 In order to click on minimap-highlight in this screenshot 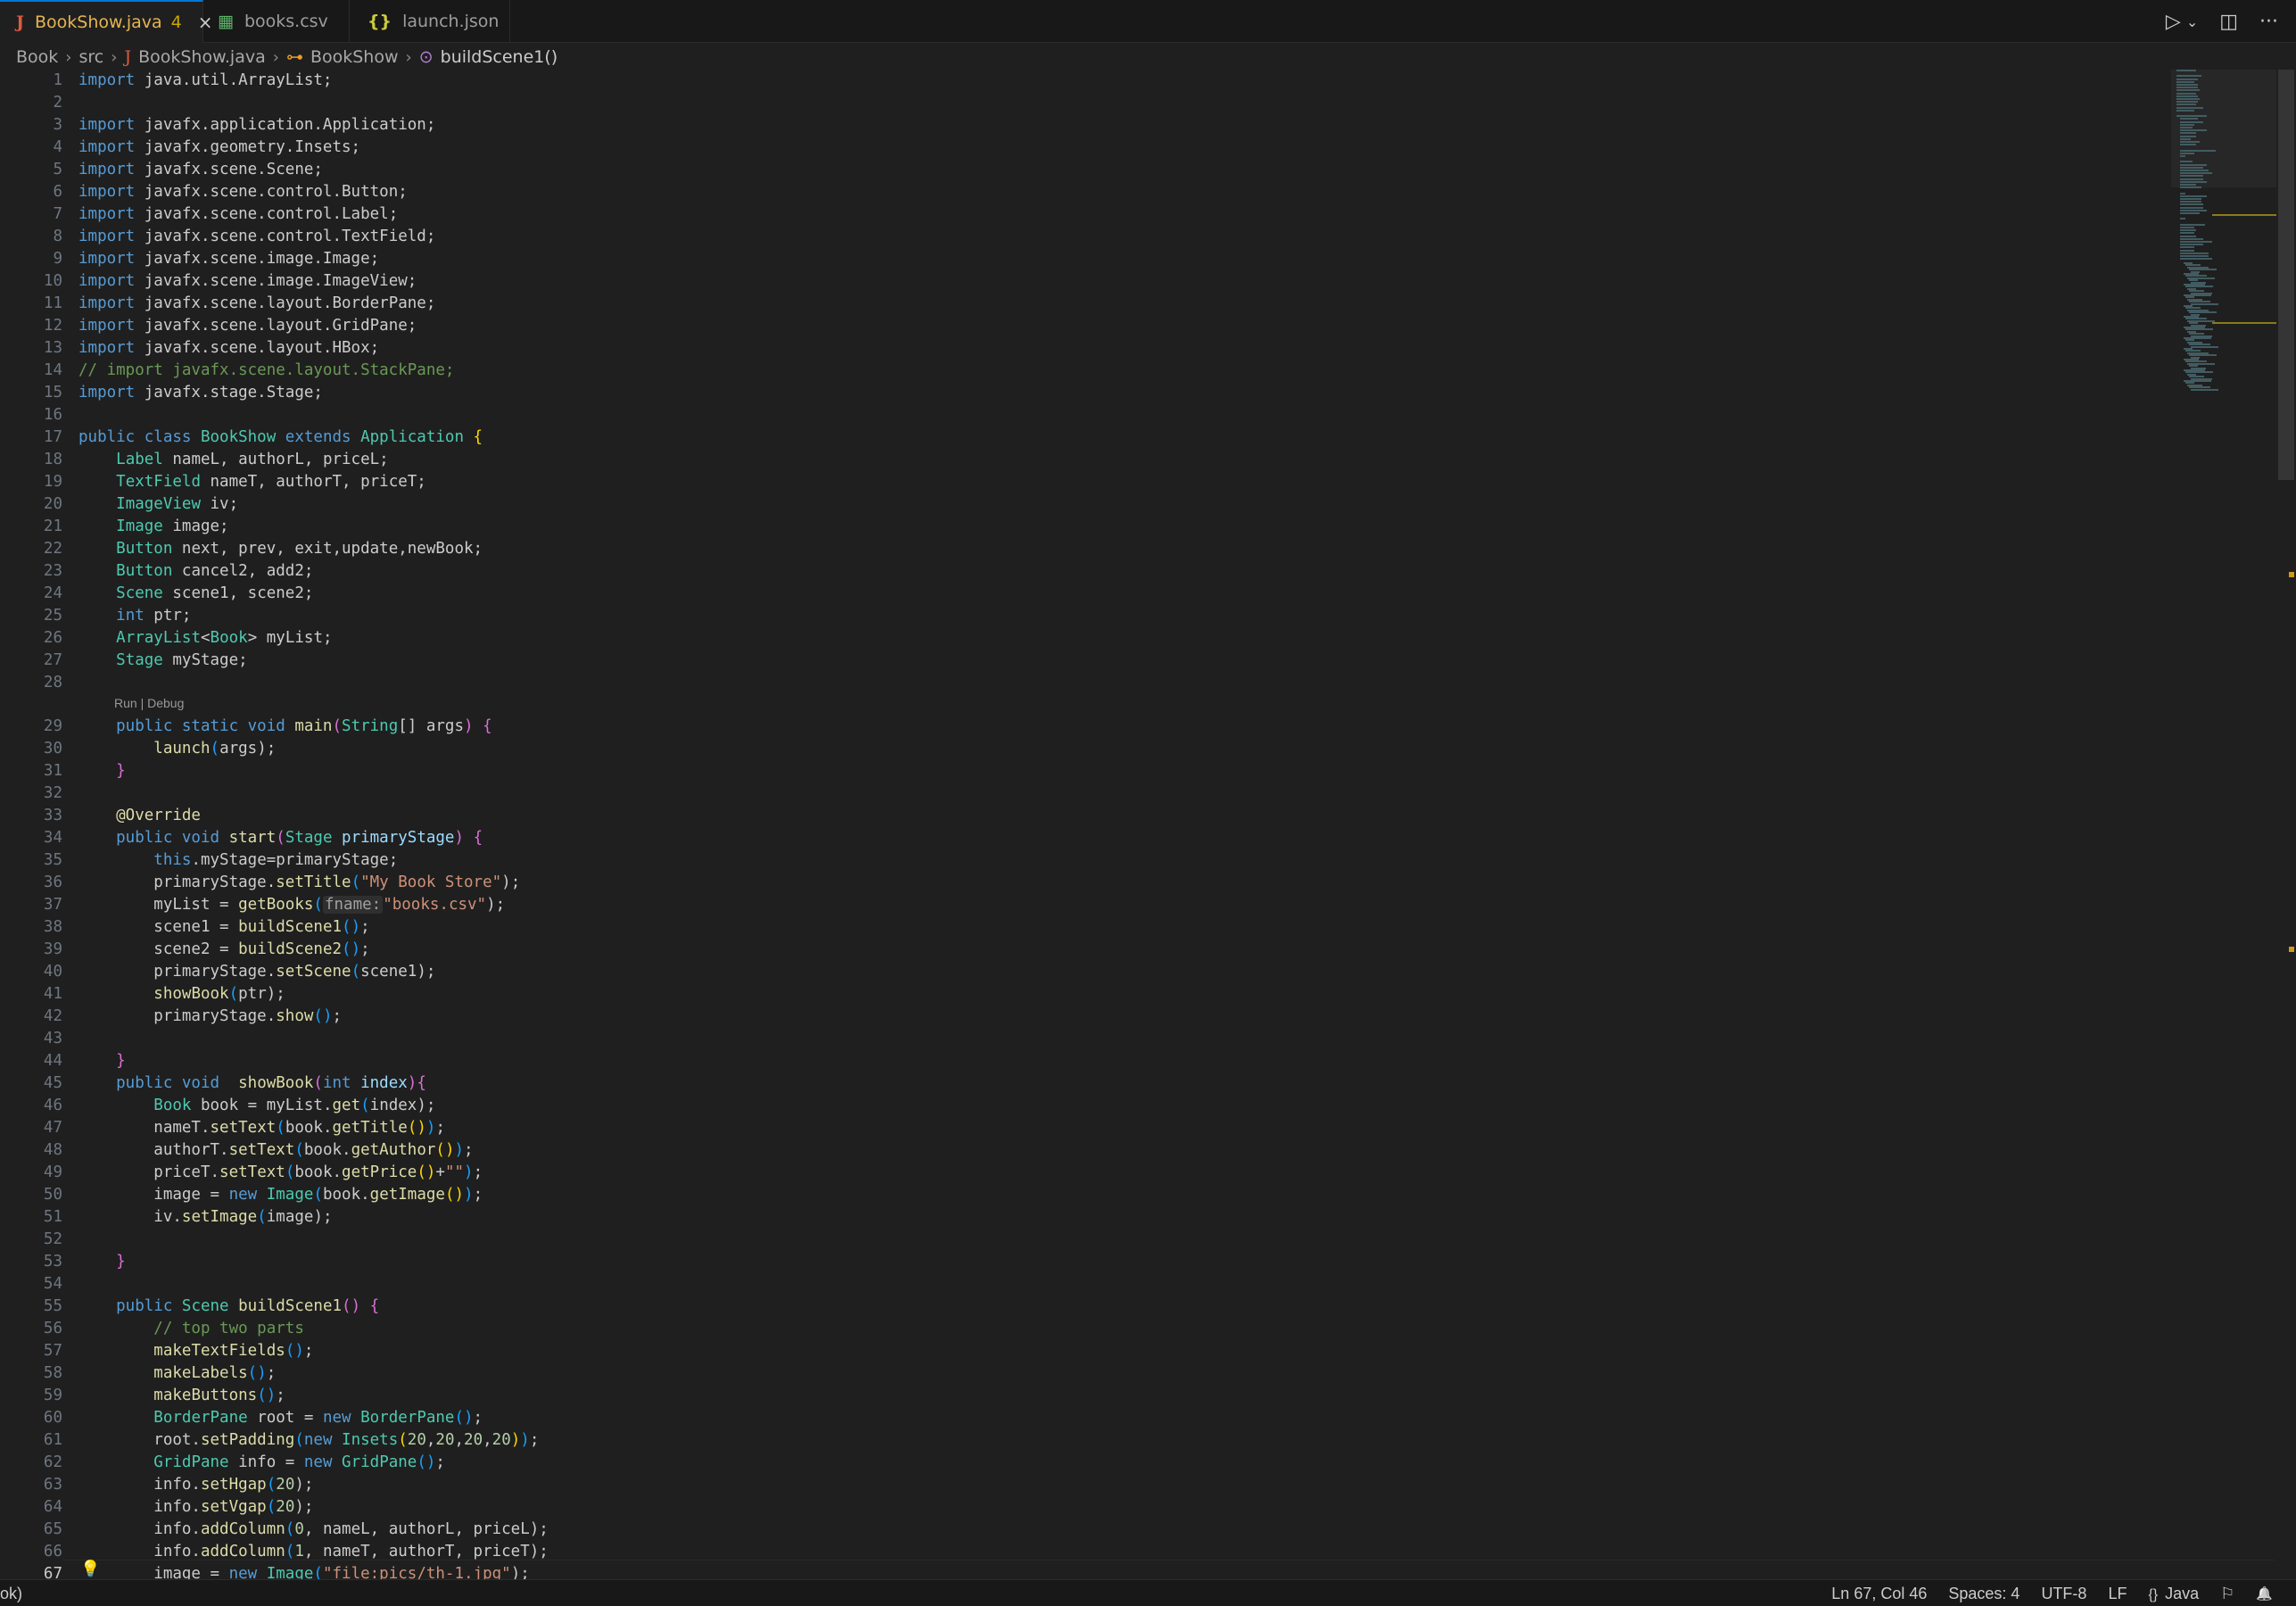, I will do `click(2244, 323)`.